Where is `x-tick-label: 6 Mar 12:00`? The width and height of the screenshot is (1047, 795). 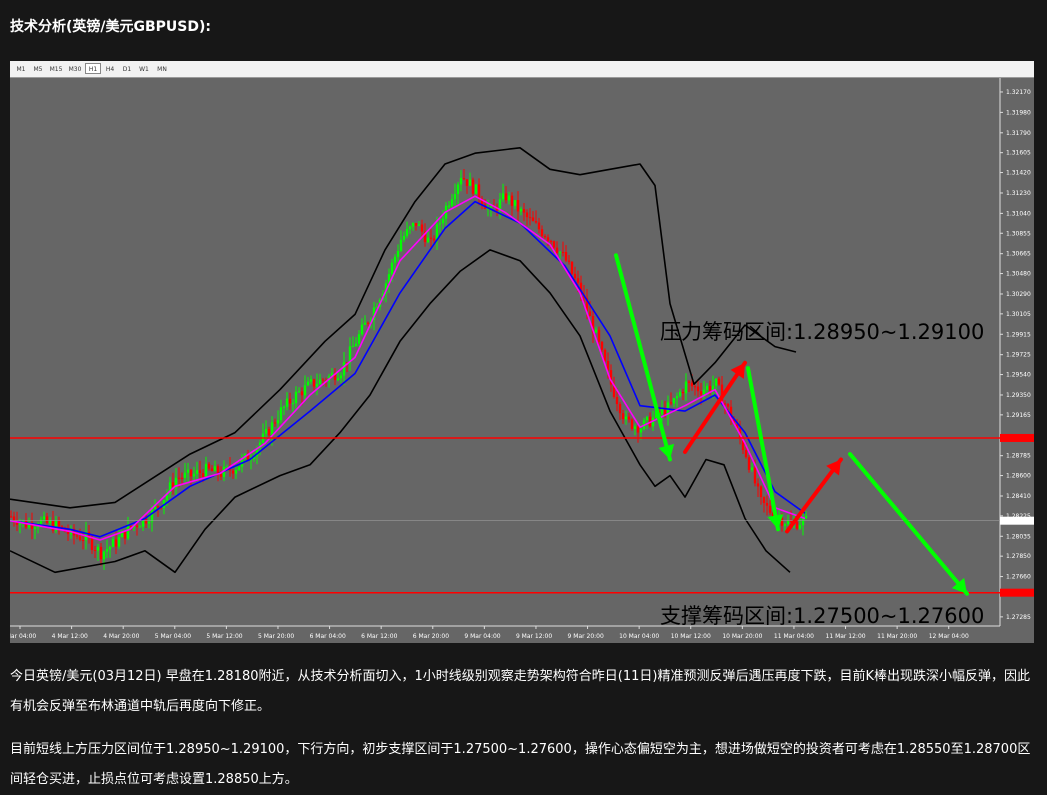 x-tick-label: 6 Mar 12:00 is located at coordinates (379, 636).